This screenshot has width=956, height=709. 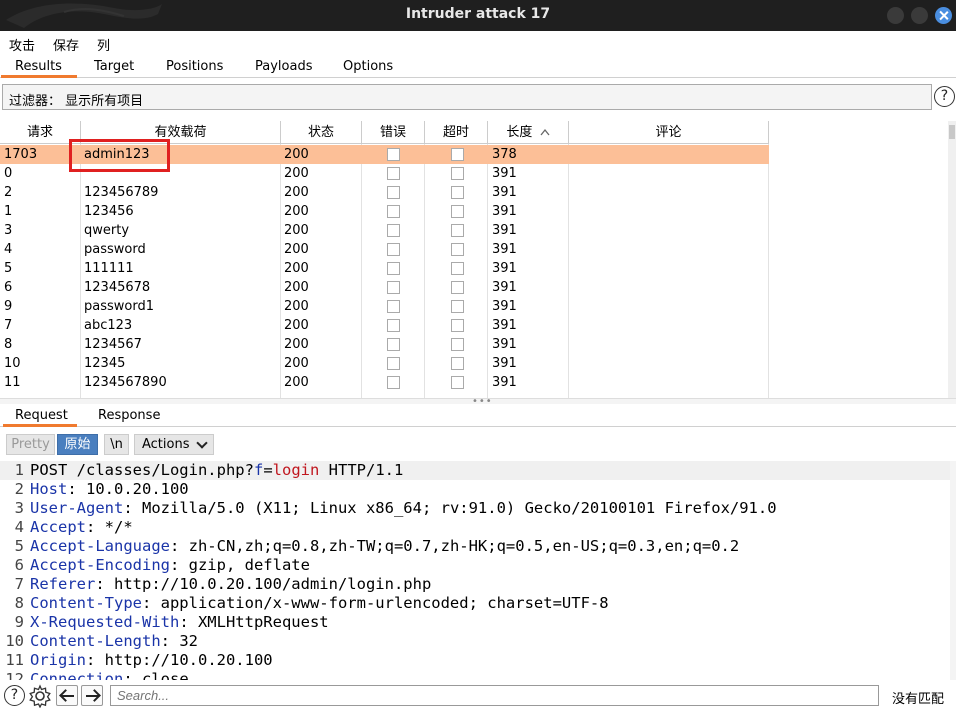 What do you see at coordinates (519, 132) in the screenshot?
I see `col-header-length-label: 长度` at bounding box center [519, 132].